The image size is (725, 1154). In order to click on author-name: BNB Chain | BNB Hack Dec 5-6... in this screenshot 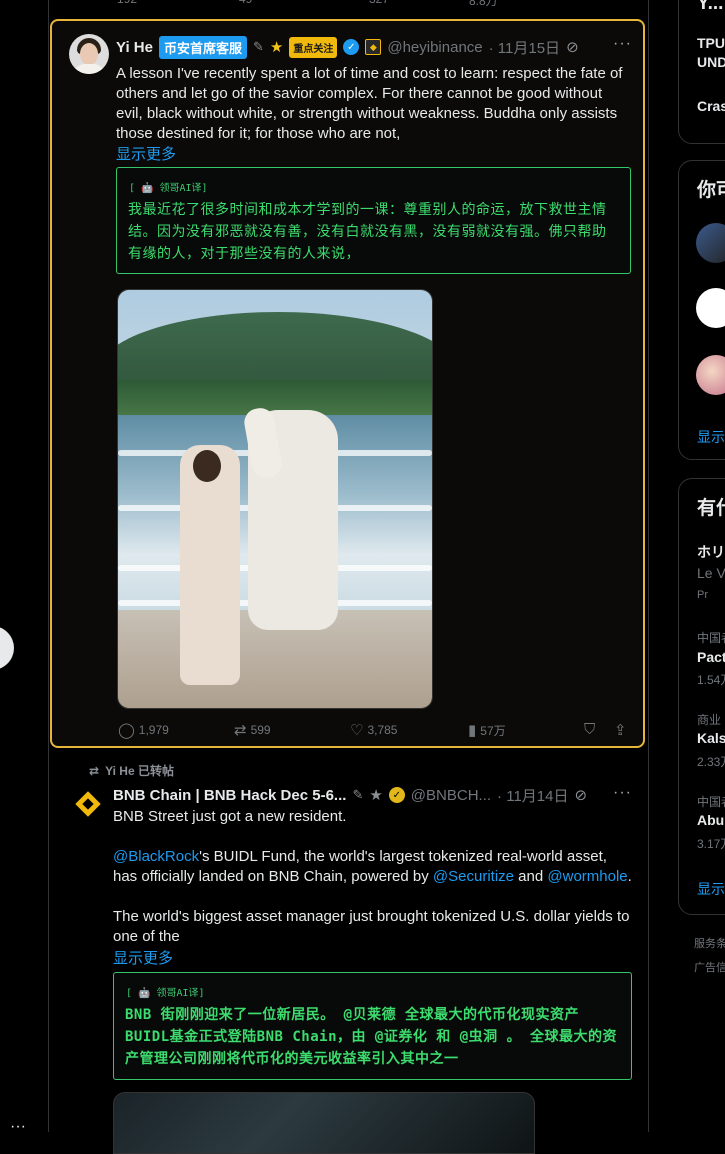, I will do `click(229, 795)`.